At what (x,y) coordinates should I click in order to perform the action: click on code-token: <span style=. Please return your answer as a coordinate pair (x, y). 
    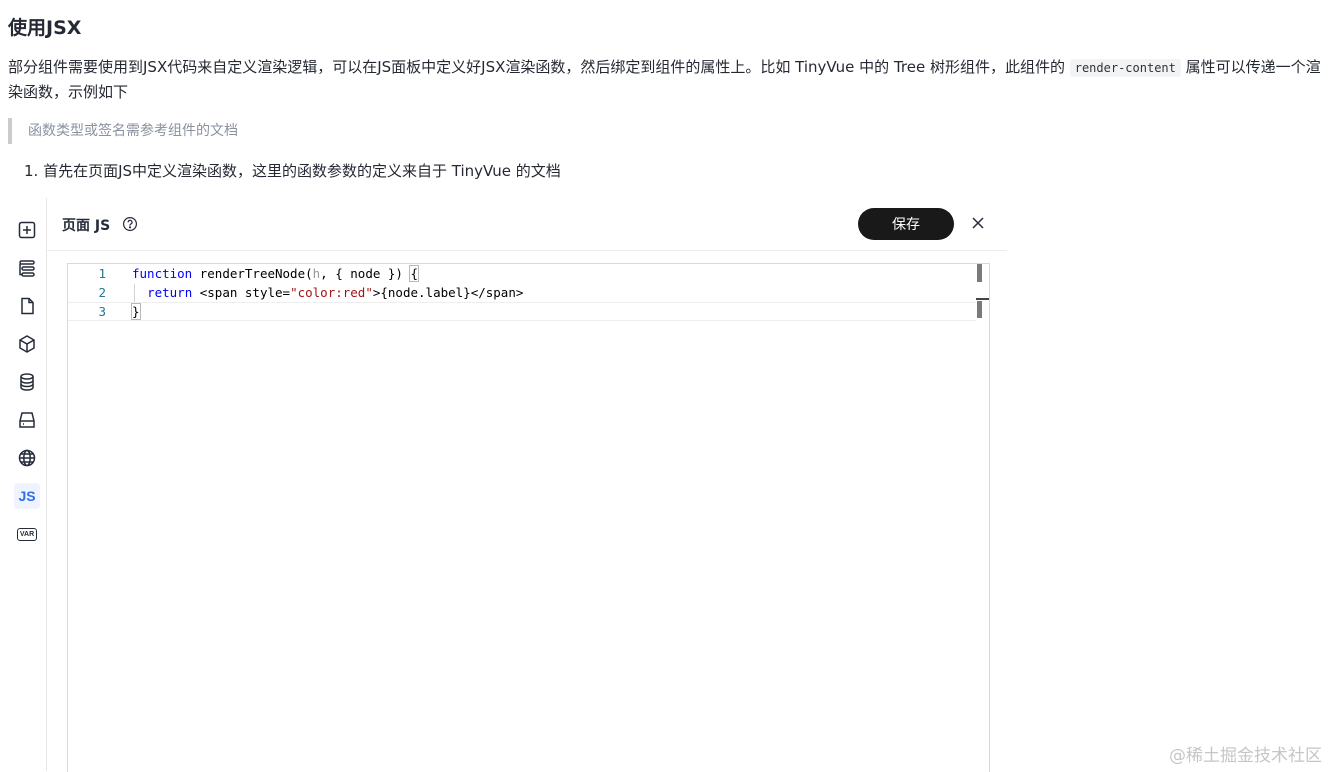
    Looking at the image, I should click on (241, 292).